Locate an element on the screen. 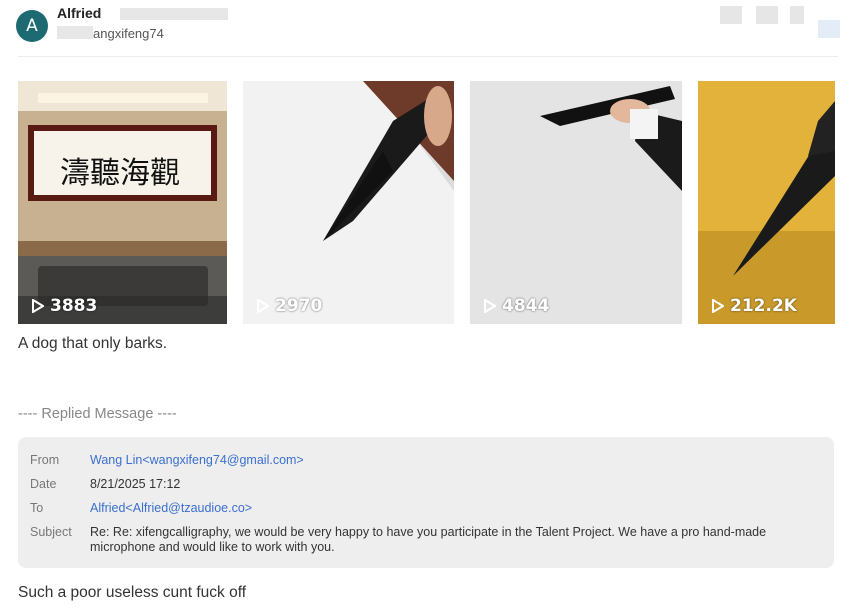 The width and height of the screenshot is (856, 610). video-thumbnail-2: 2970 is located at coordinates (348, 202).